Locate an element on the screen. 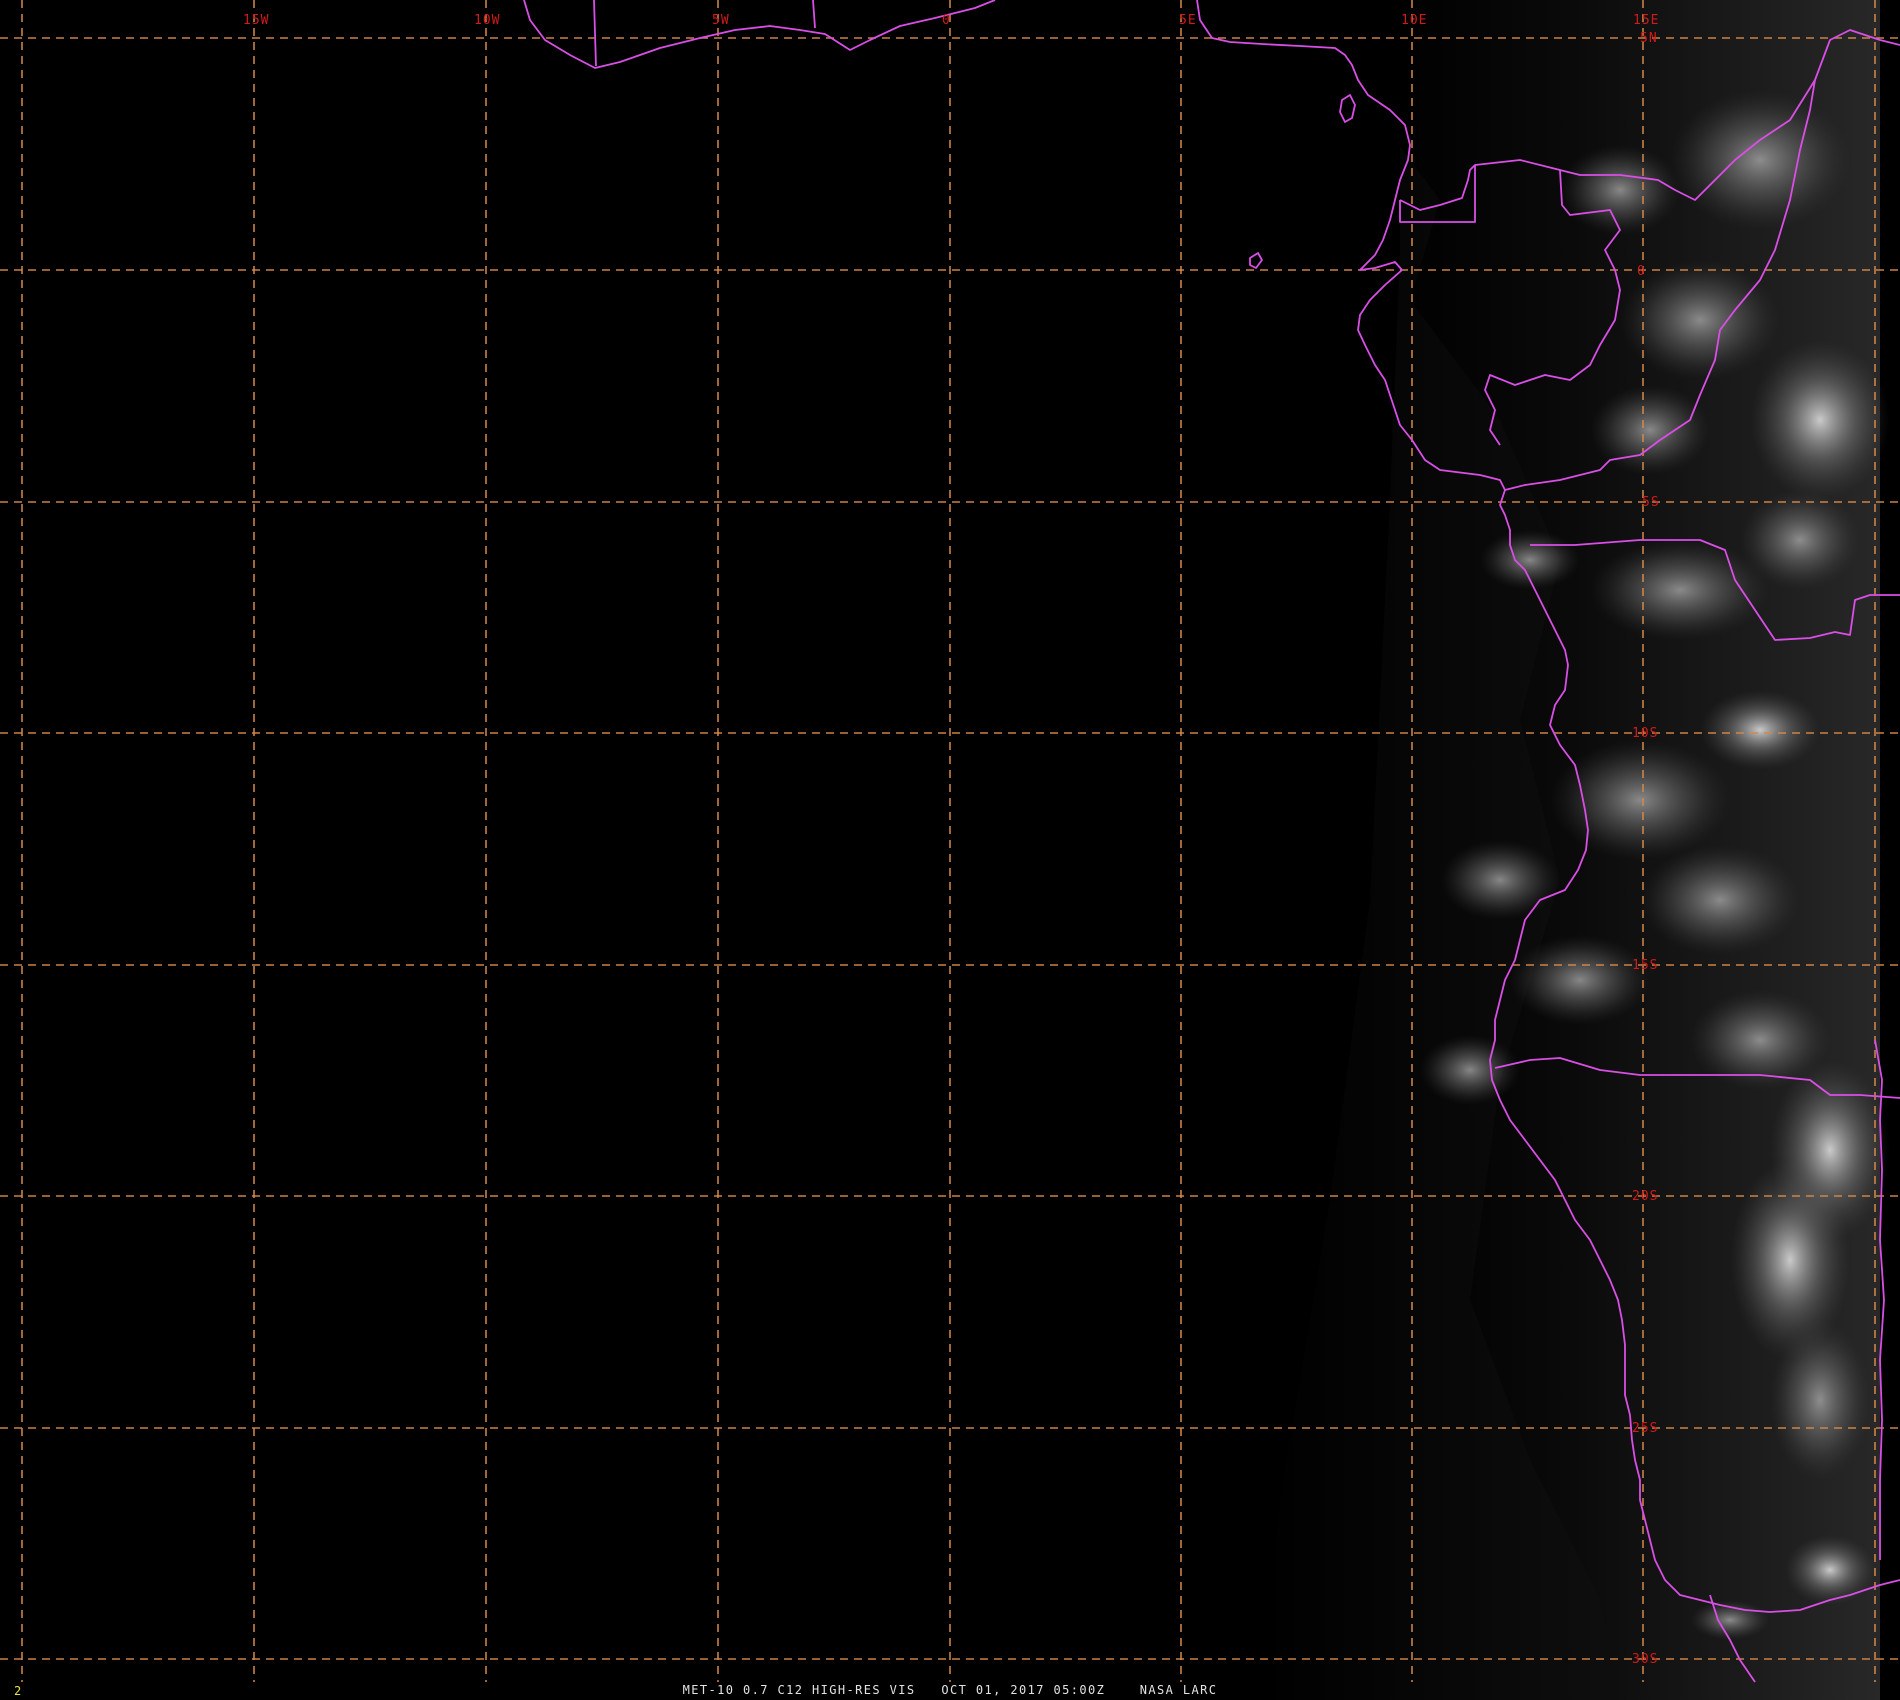  lon-label-10w: 10W is located at coordinates (487, 20).